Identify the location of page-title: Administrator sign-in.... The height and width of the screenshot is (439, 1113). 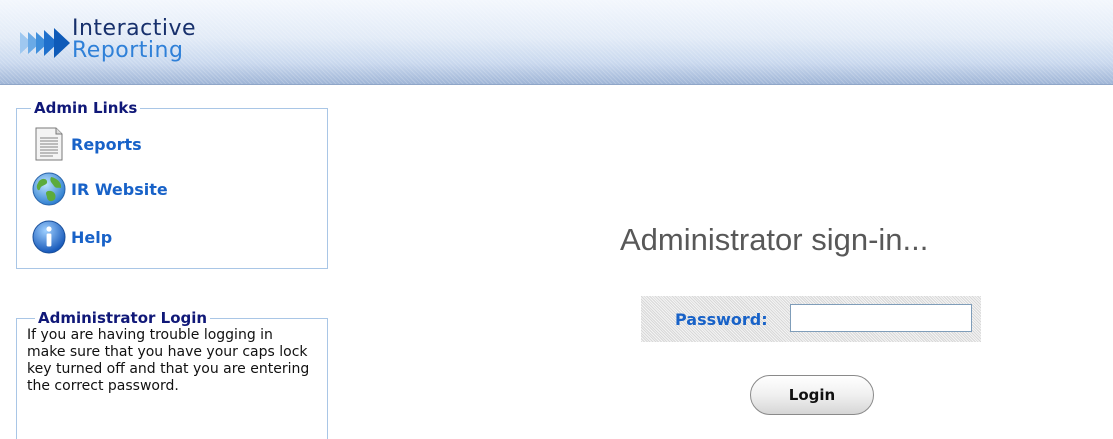
(774, 239).